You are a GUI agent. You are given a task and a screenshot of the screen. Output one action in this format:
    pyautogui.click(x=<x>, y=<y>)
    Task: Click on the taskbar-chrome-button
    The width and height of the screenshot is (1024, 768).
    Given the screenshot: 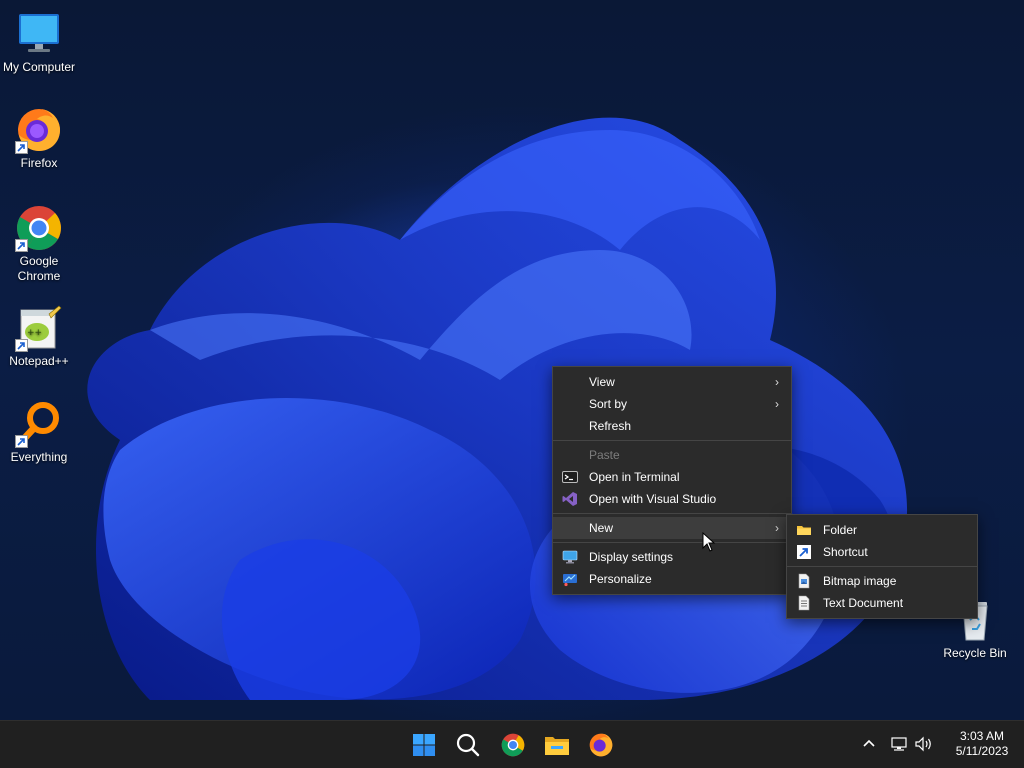 What is the action you would take?
    pyautogui.click(x=513, y=745)
    